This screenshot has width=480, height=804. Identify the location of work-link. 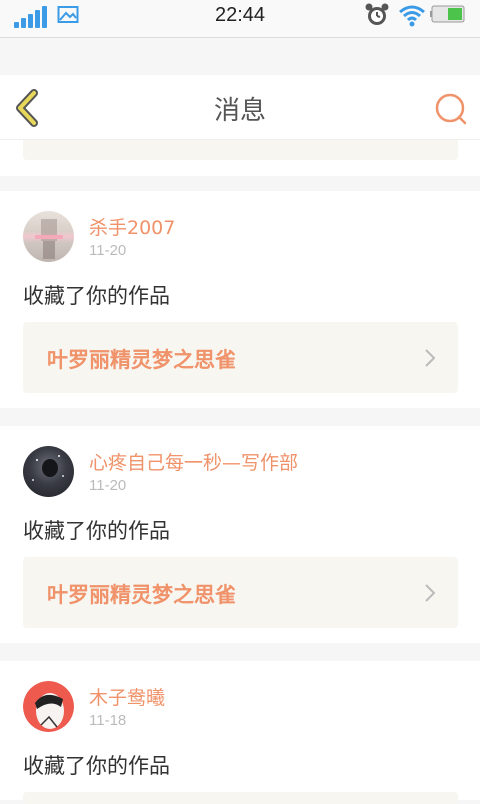
(240, 798).